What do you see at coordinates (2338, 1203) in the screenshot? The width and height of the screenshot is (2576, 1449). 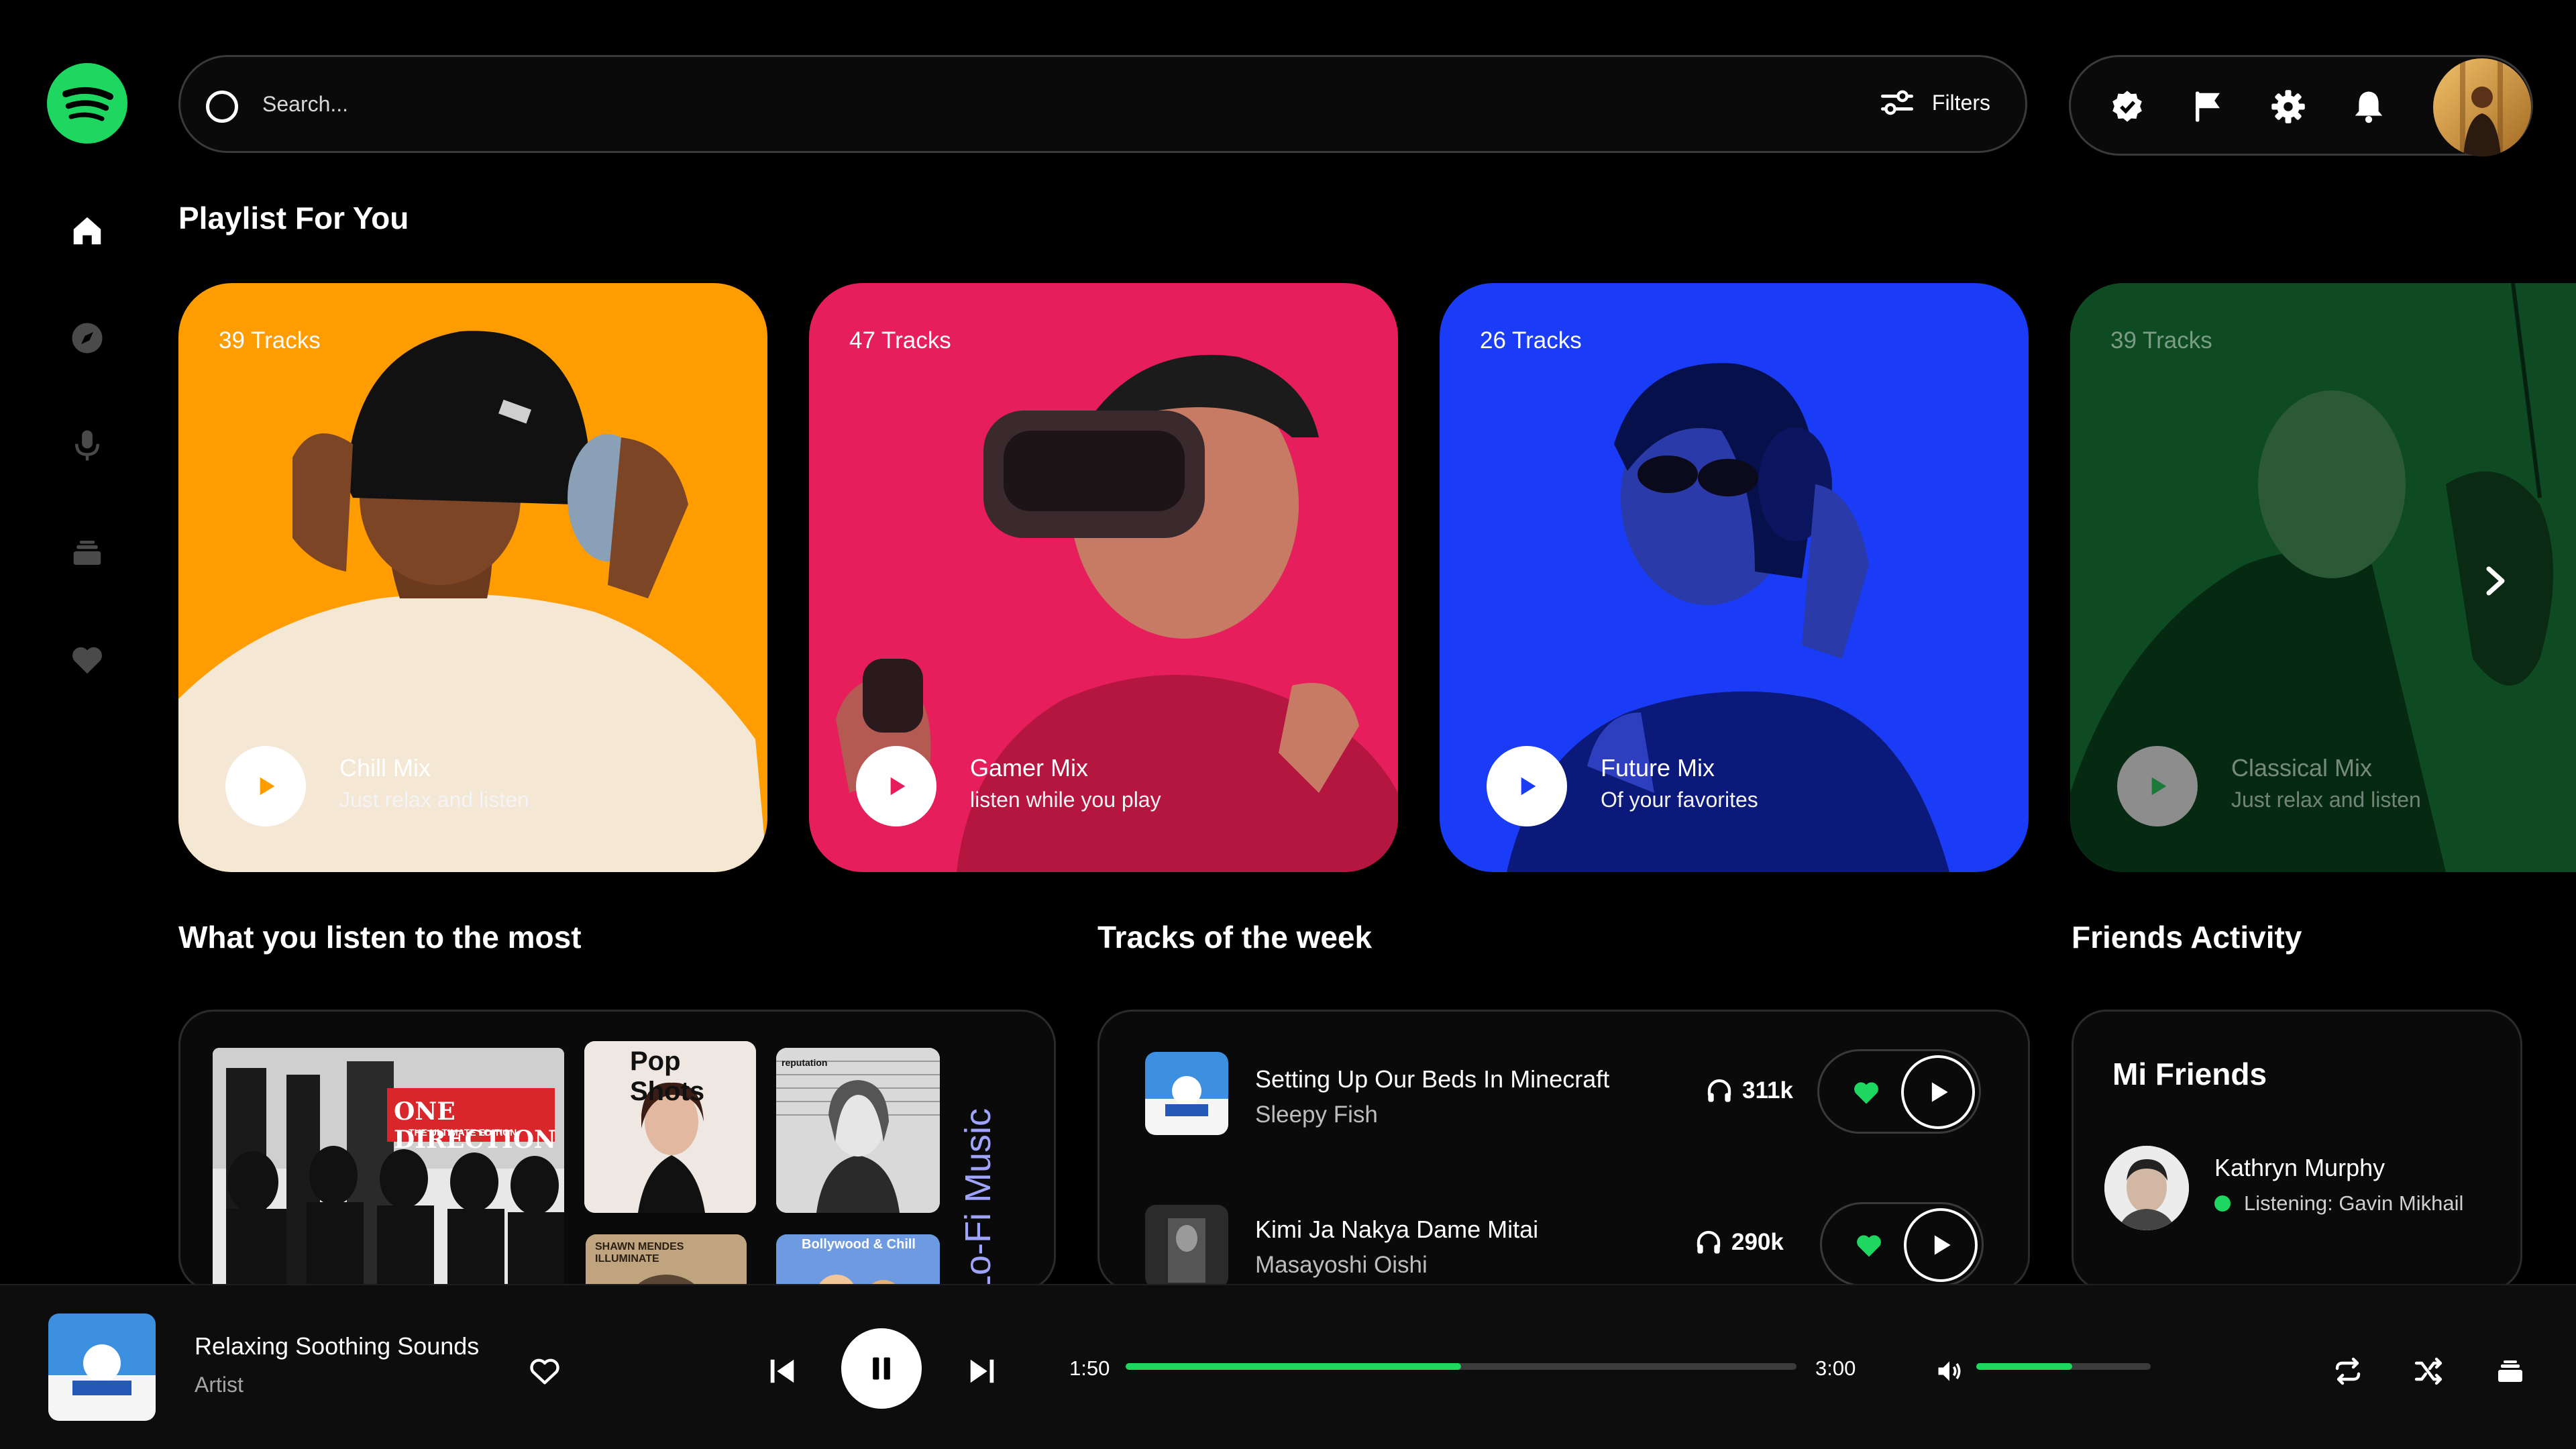 I see `friend-status: Listening: Gavin Mikhail` at bounding box center [2338, 1203].